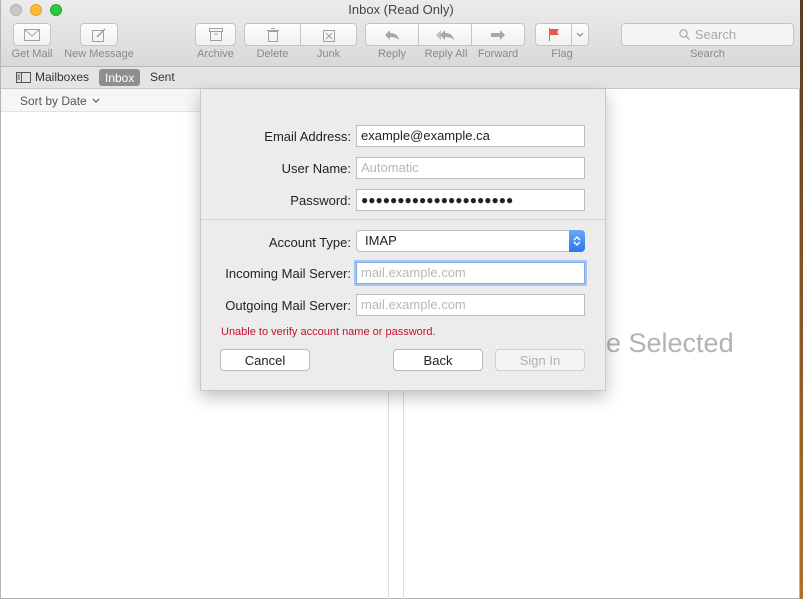  Describe the element at coordinates (265, 360) in the screenshot. I see `cancel-button: Cancel` at that location.